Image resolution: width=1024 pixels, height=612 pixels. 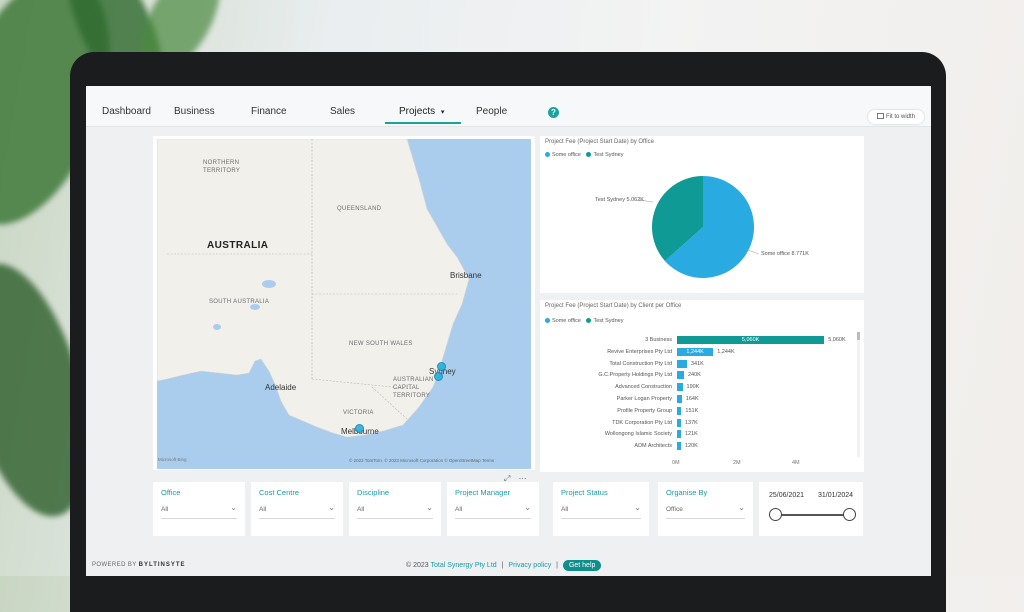 I want to click on legend-label: Some office, so click(x=566, y=321).